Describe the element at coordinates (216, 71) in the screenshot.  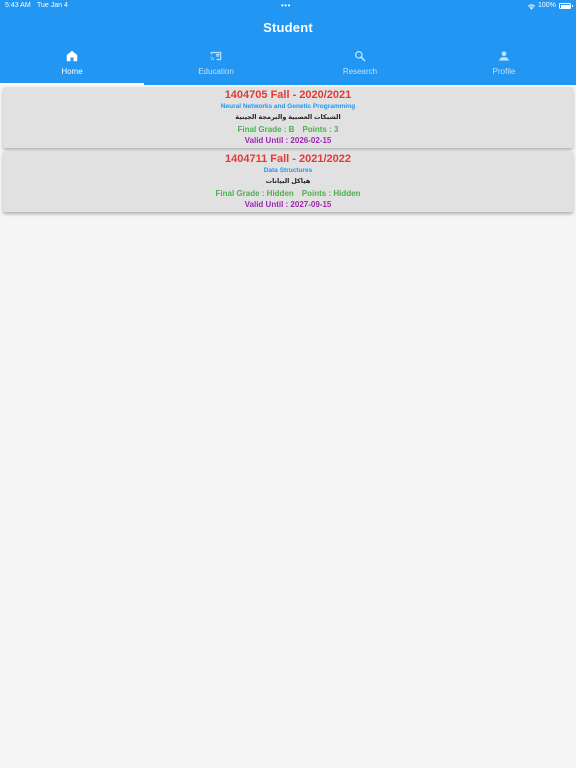
I see `tab-education-label: Education` at that location.